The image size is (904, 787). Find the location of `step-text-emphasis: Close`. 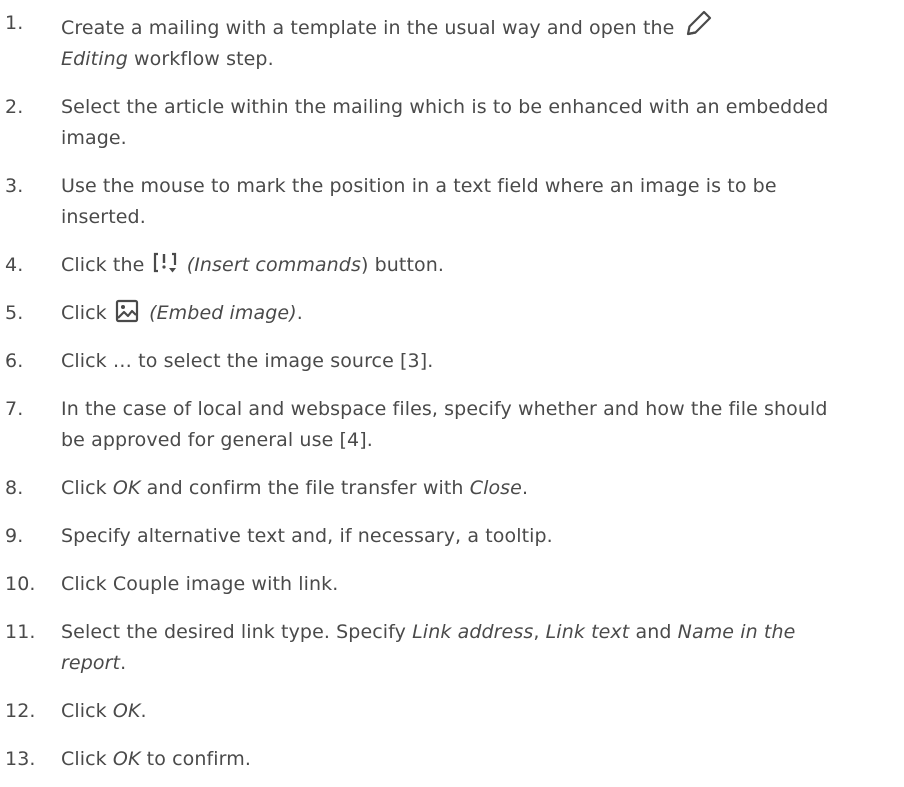

step-text-emphasis: Close is located at coordinates (495, 488).